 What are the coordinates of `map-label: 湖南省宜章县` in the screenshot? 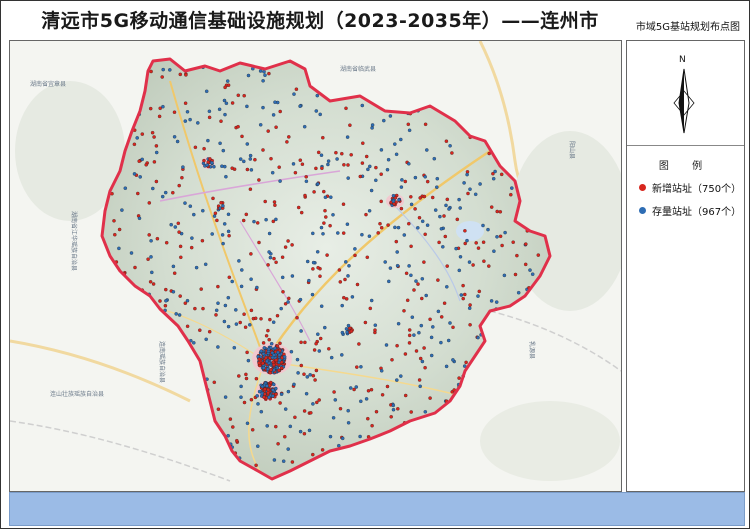 It's located at (48, 84).